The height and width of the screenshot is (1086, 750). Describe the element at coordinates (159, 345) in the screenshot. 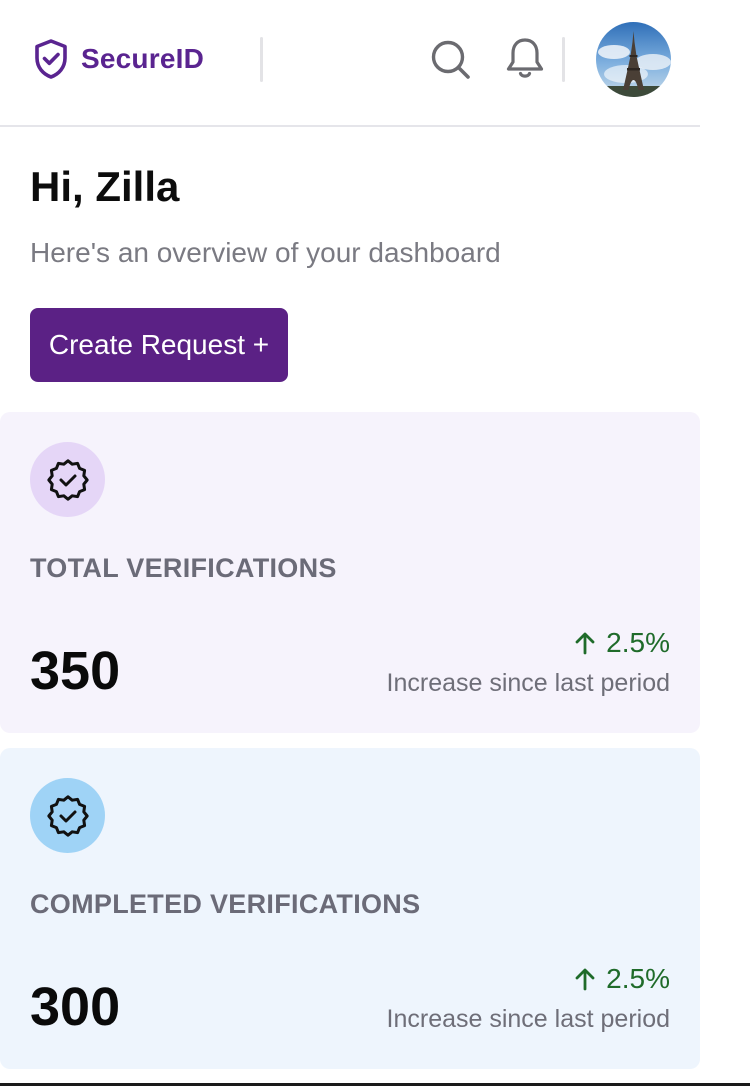

I see `create-request-button: Create Request +` at that location.